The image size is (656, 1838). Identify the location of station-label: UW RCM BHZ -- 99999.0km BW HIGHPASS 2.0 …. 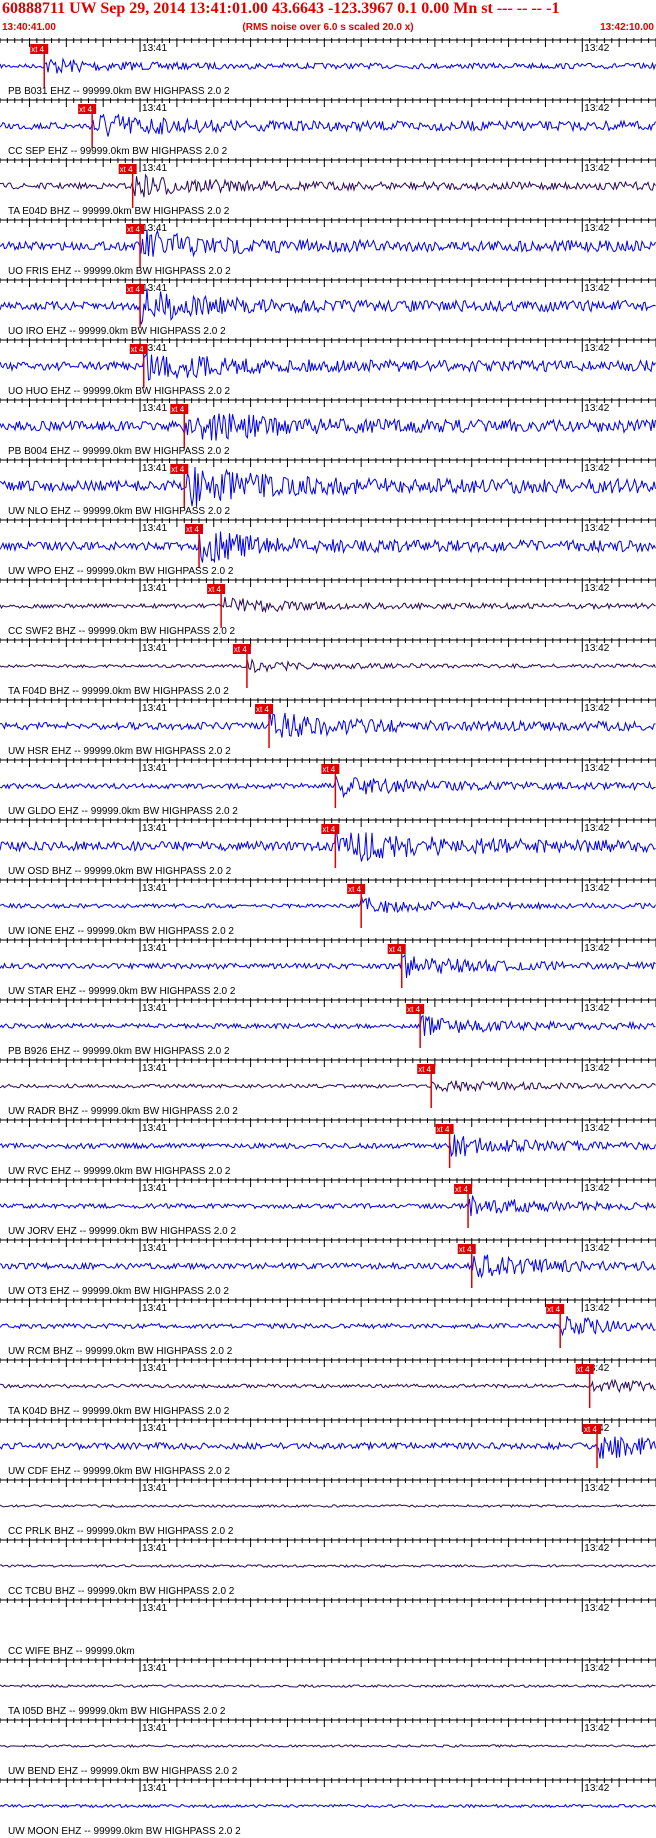
(120, 1351).